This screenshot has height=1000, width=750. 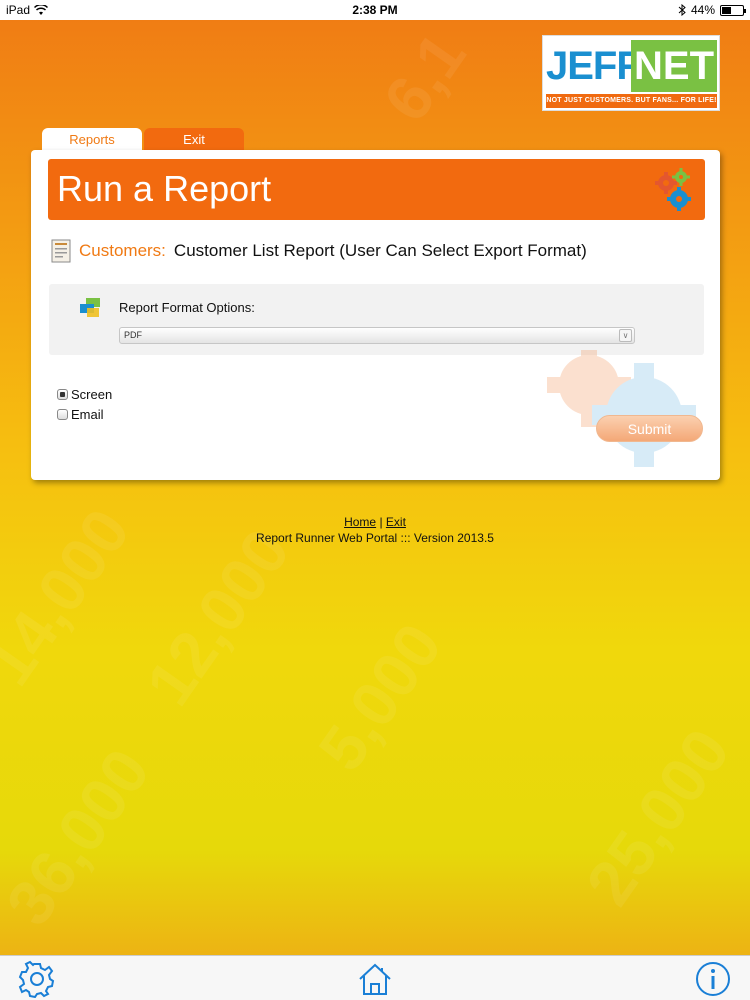 I want to click on report-document-icon, so click(x=61, y=251).